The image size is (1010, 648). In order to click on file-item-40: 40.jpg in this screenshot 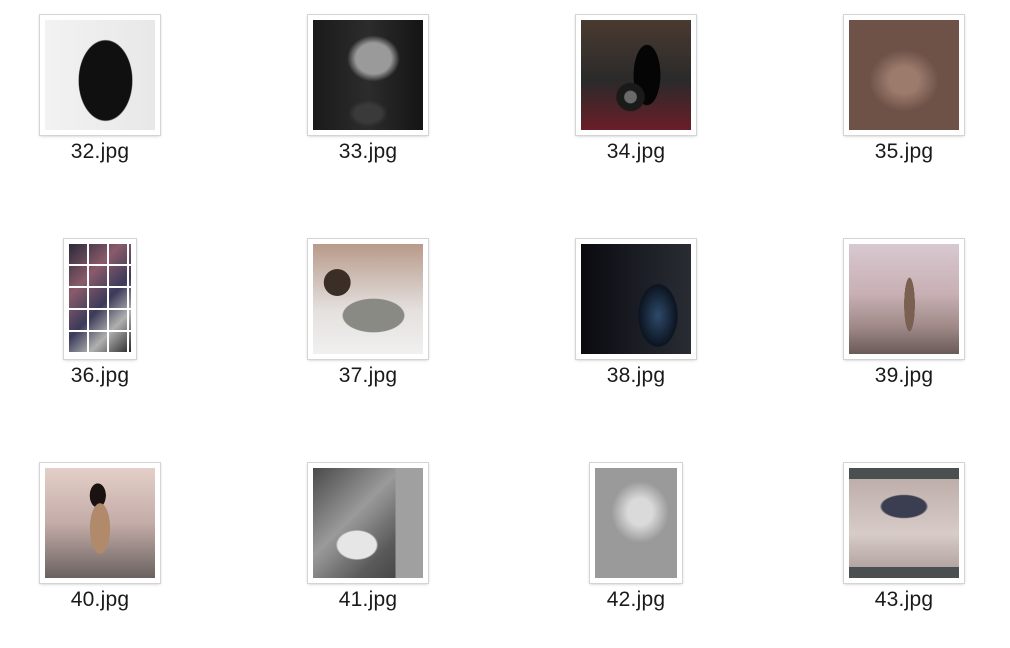, I will do `click(100, 548)`.